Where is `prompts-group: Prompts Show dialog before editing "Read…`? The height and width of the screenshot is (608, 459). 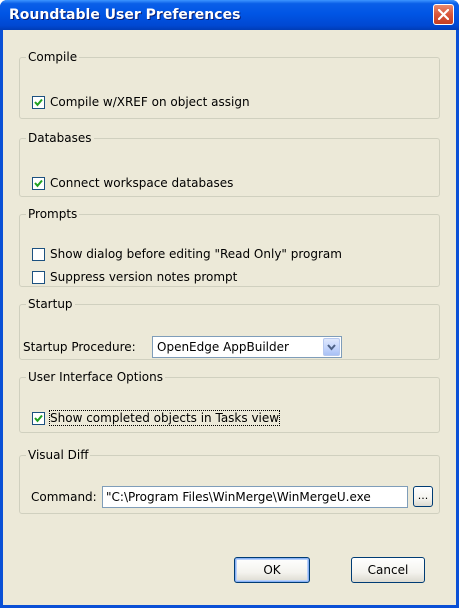
prompts-group: Prompts Show dialog before editing "Read… is located at coordinates (229, 247).